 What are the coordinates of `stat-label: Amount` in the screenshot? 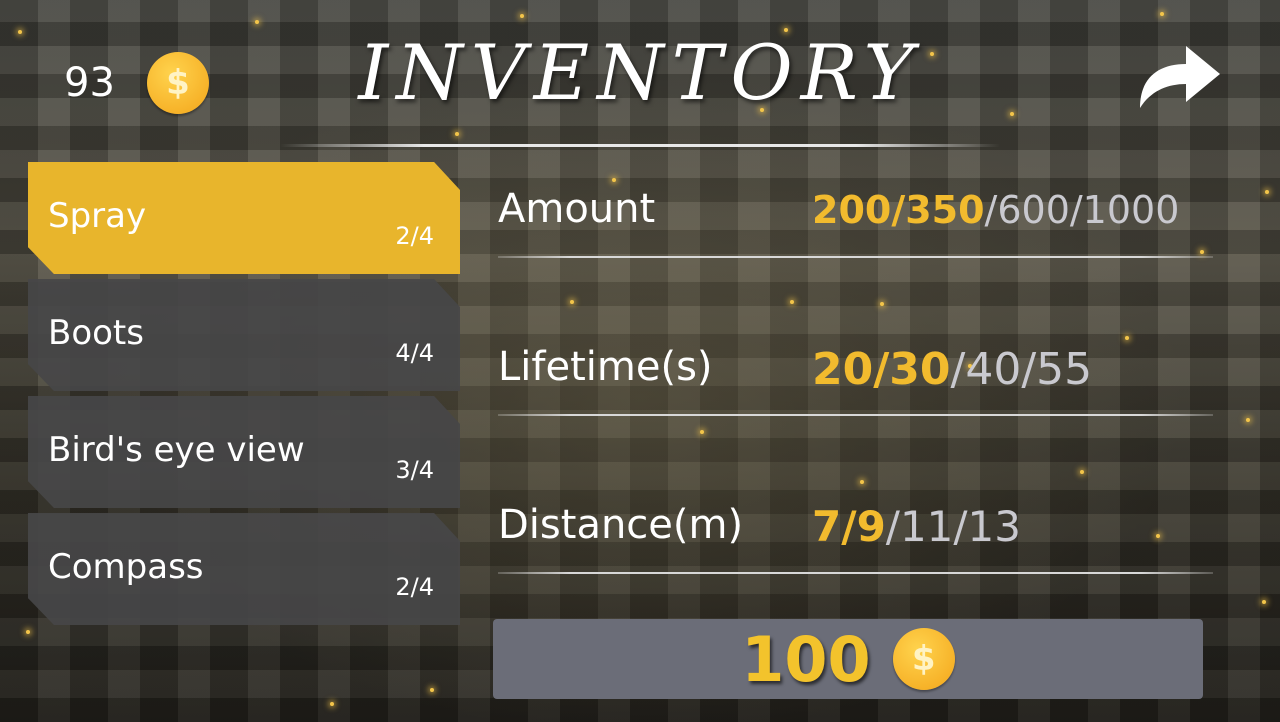 It's located at (577, 209).